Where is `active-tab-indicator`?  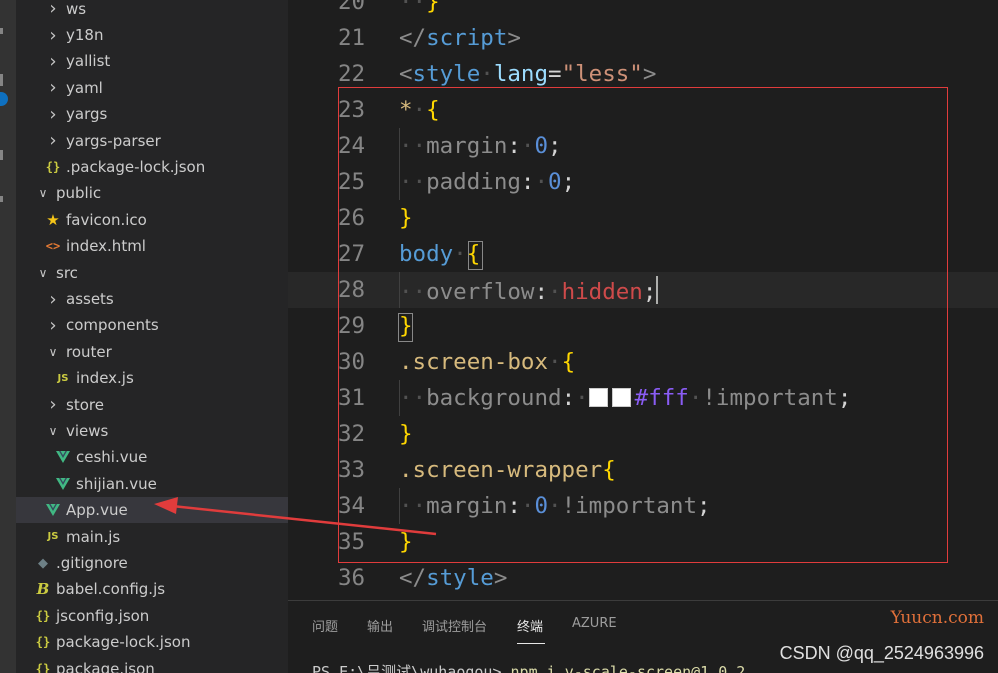 active-tab-indicator is located at coordinates (531, 643).